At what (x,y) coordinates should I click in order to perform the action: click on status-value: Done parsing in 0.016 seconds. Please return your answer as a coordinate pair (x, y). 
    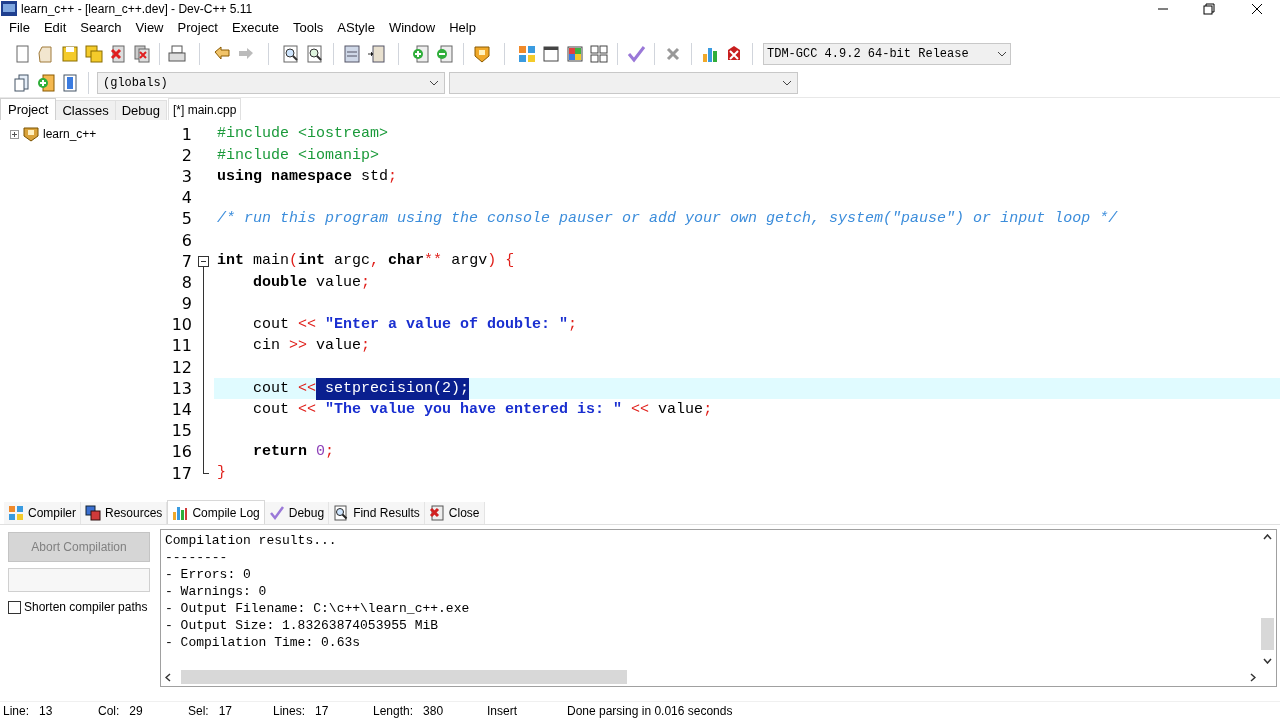
    Looking at the image, I should click on (650, 711).